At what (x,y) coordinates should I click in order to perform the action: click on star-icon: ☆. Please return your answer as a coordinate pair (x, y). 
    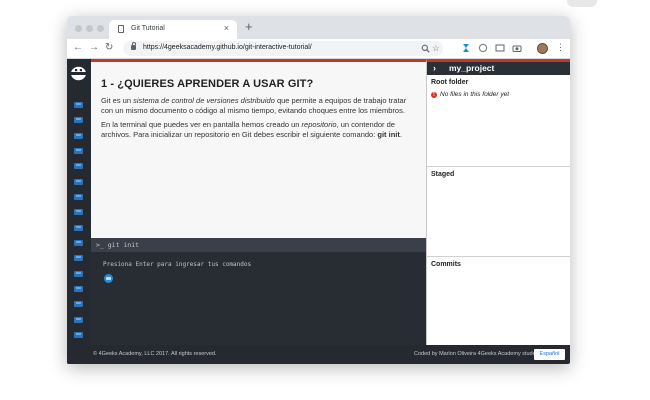
    Looking at the image, I should click on (436, 48).